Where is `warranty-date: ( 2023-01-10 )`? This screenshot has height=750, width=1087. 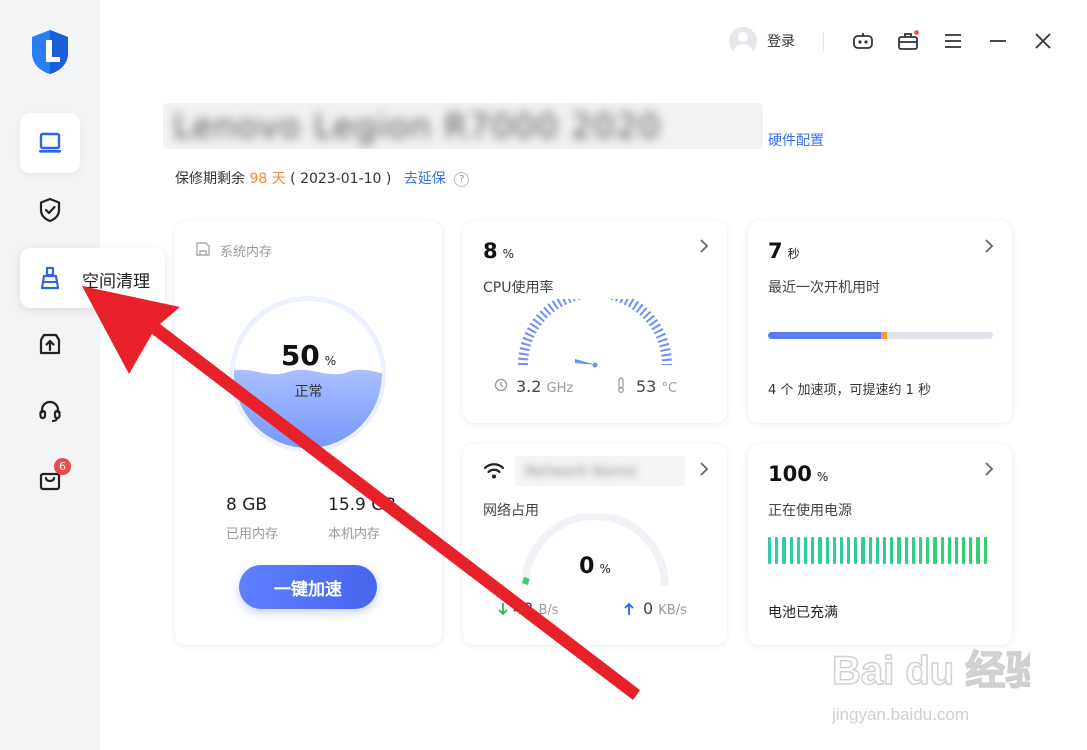
warranty-date: ( 2023-01-10 ) is located at coordinates (341, 179).